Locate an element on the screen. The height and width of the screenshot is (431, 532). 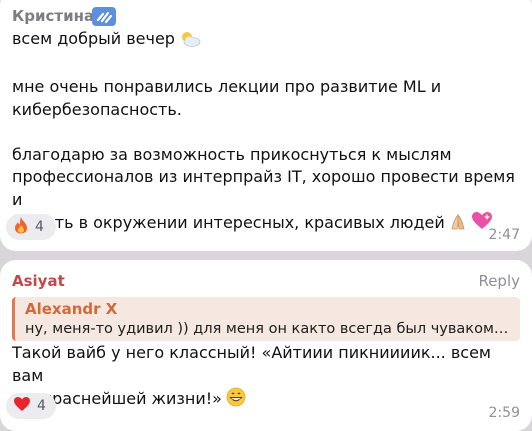
sender-name: Кристина is located at coordinates (53, 16).